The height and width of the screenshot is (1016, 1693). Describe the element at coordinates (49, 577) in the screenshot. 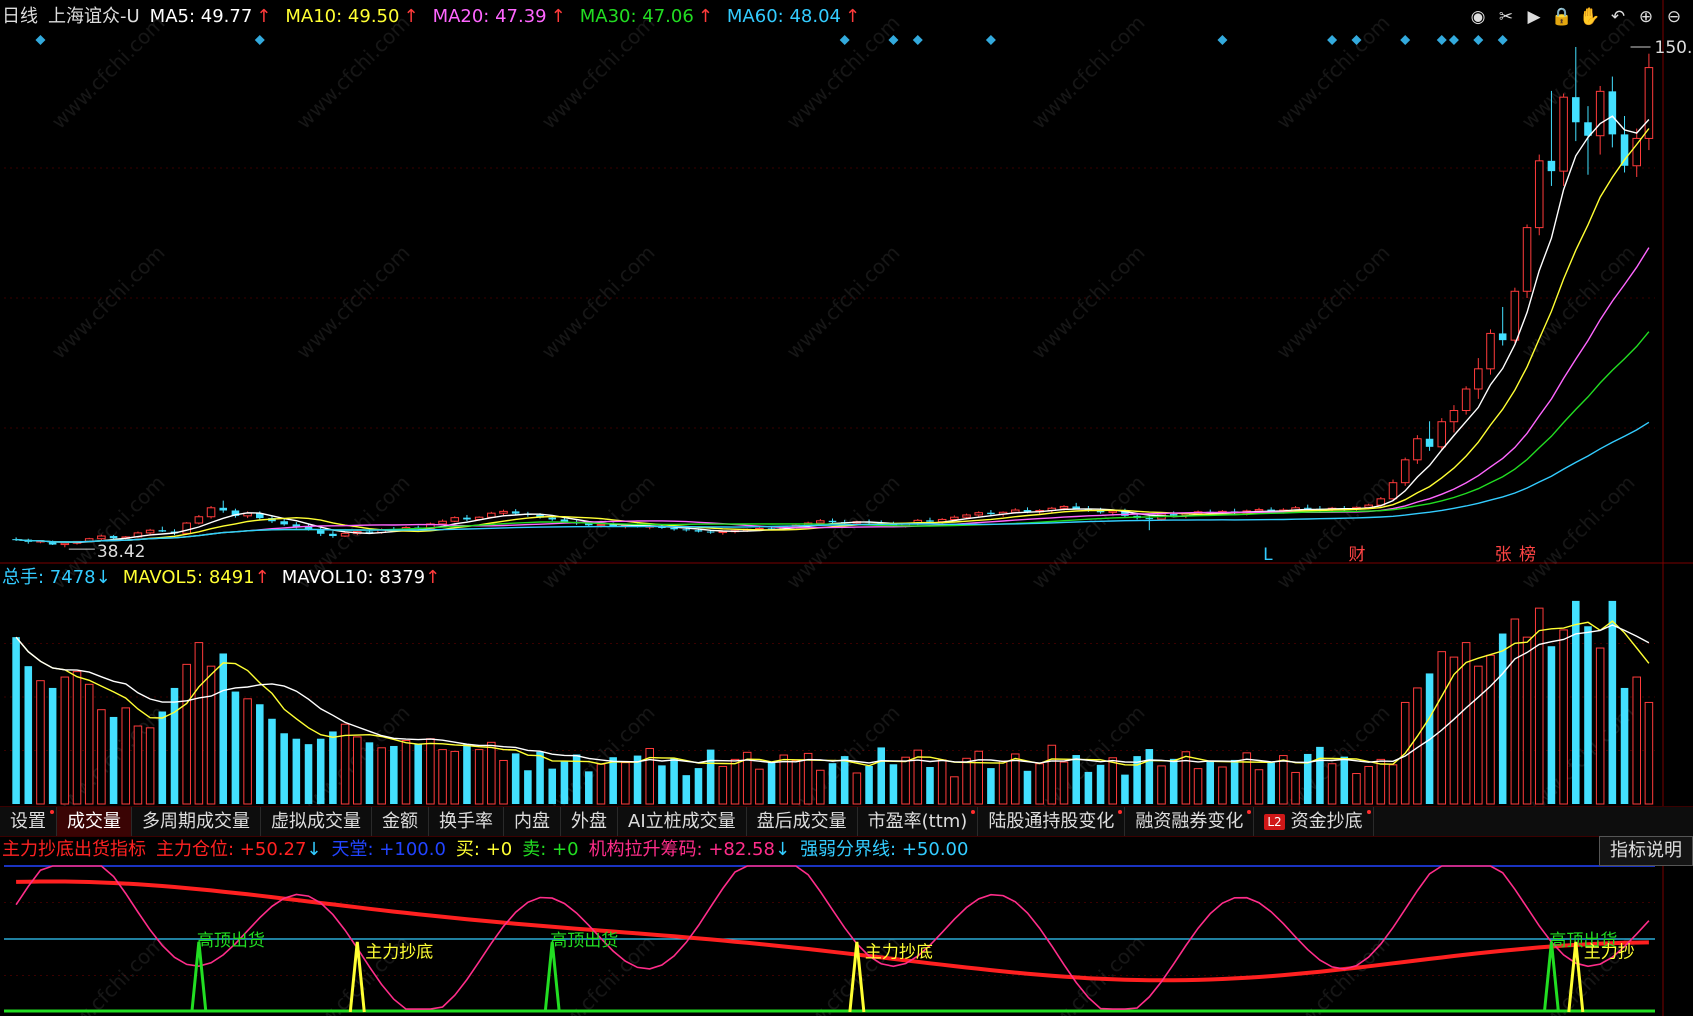

I see `volume-value: 总手: 7478` at that location.